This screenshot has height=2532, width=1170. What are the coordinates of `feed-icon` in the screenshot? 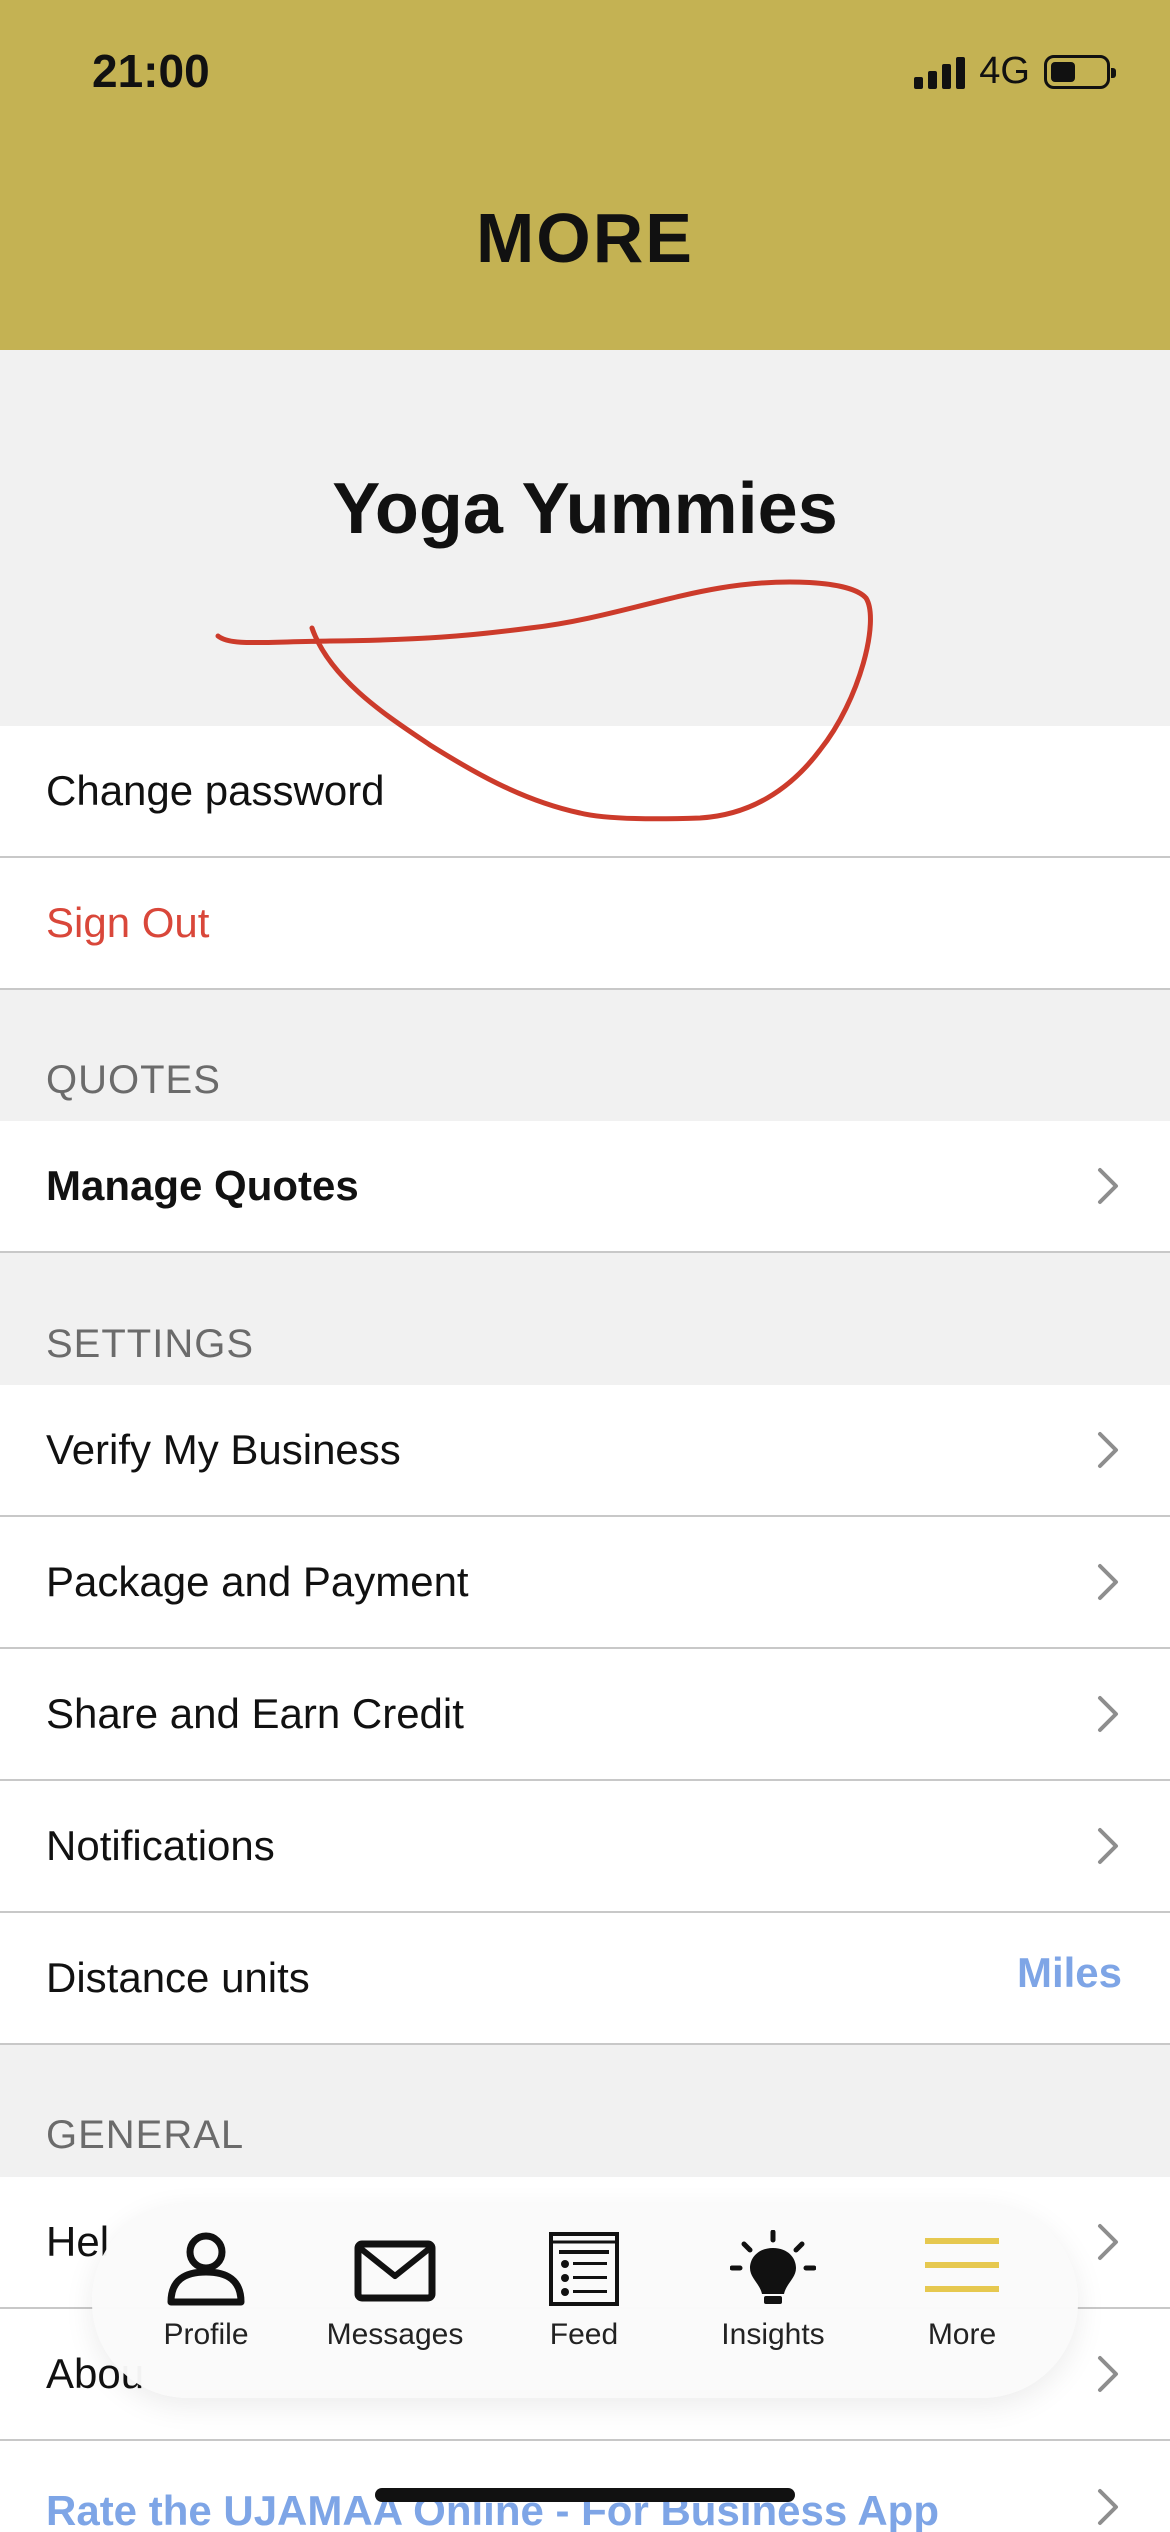 It's located at (584, 2269).